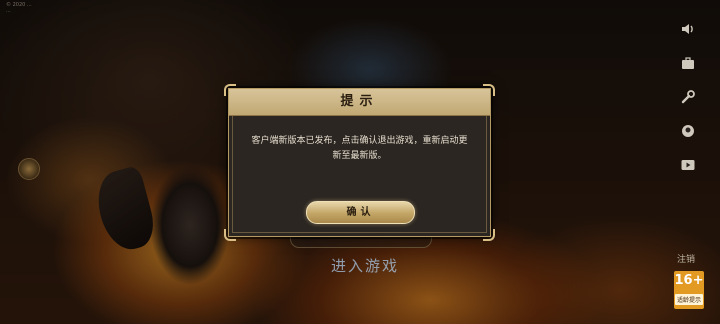 The height and width of the screenshot is (324, 720). I want to click on left-emblem-icon, so click(29, 169).